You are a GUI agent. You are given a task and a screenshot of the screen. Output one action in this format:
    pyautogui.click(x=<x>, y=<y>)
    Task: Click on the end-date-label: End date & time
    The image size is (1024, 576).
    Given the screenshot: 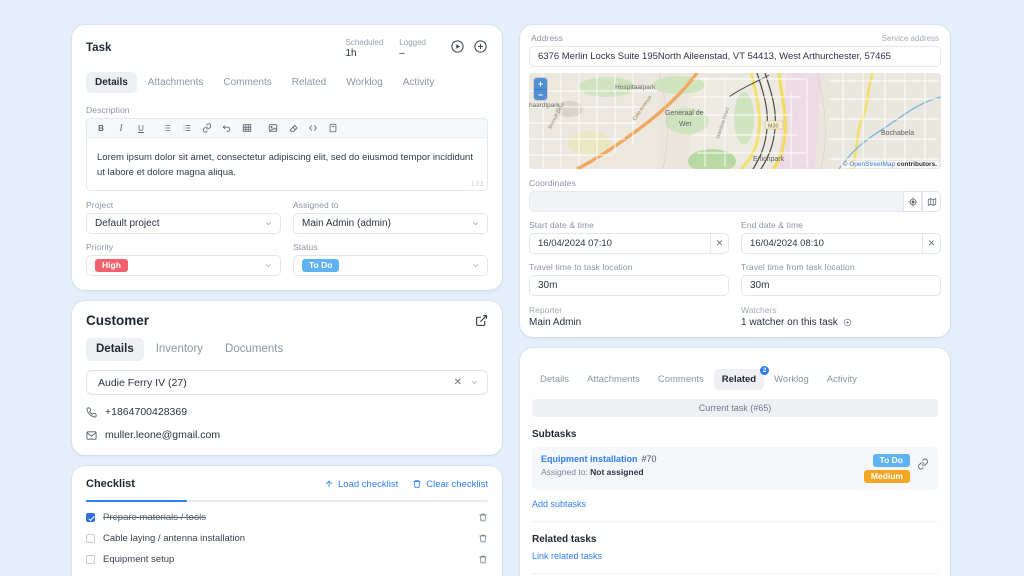 What is the action you would take?
    pyautogui.click(x=772, y=225)
    